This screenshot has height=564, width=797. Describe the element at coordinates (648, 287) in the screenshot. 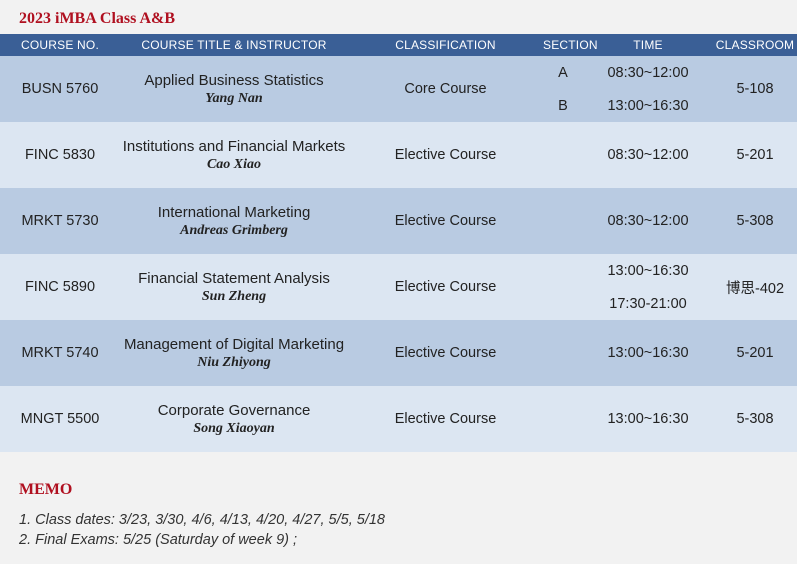

I see `course-time-cell: 13:00~16:30 17:30-21:00` at that location.